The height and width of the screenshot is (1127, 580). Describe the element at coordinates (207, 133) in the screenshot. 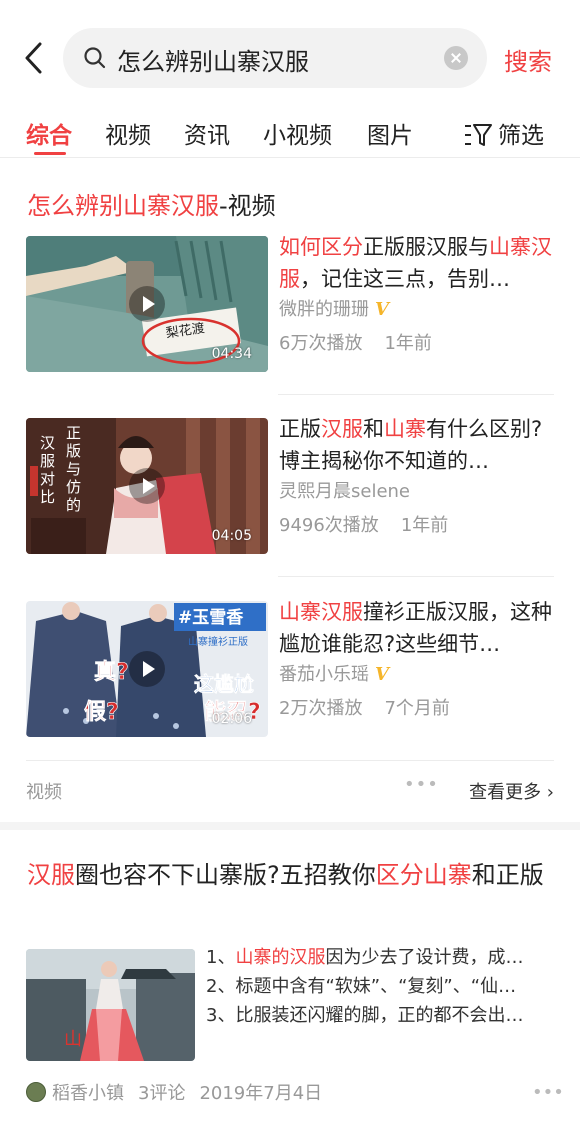

I see `tab-news: 资讯` at that location.